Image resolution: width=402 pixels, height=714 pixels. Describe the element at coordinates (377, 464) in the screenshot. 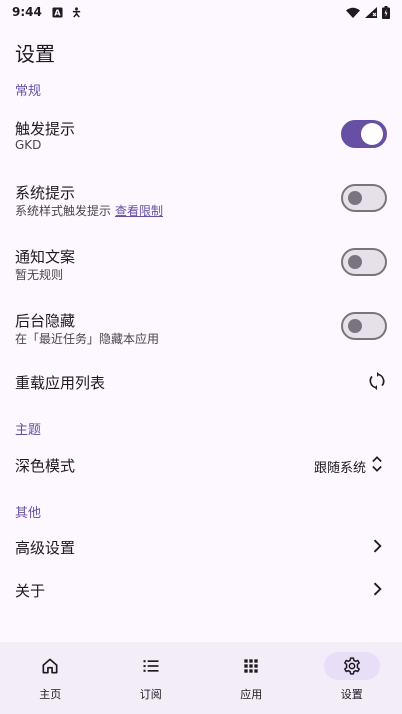

I see `unfold-icon` at that location.